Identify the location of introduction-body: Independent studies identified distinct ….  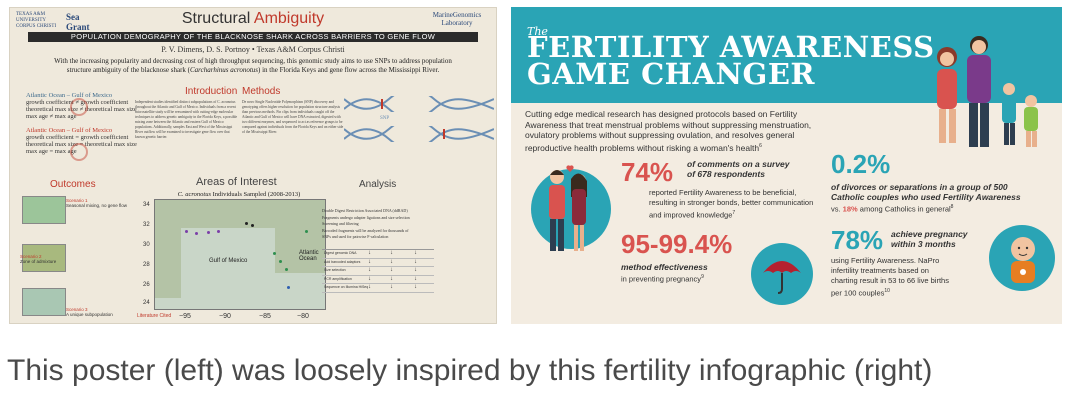
(186, 119).